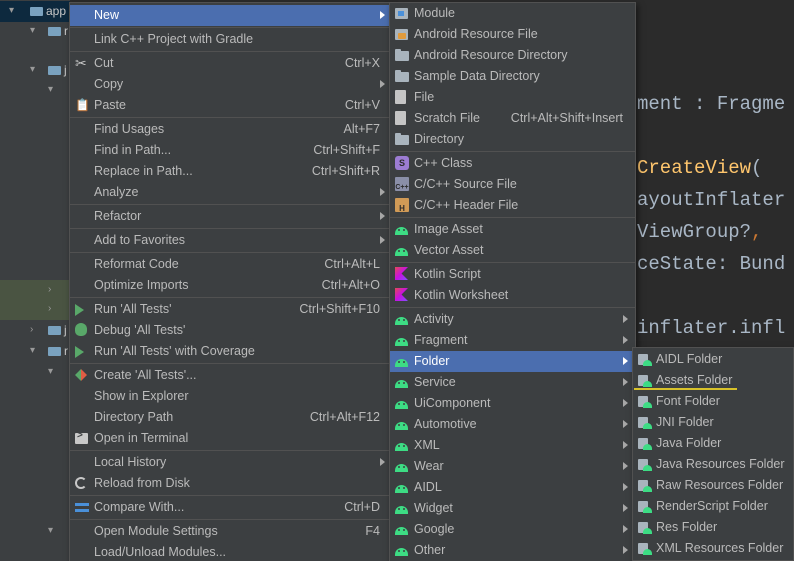 The image size is (794, 561). I want to click on new-item-directory: Directory, so click(512, 139).